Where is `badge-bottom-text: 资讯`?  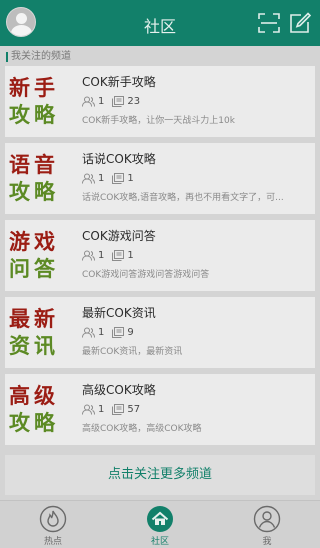
badge-bottom-text: 资讯 is located at coordinates (34, 345).